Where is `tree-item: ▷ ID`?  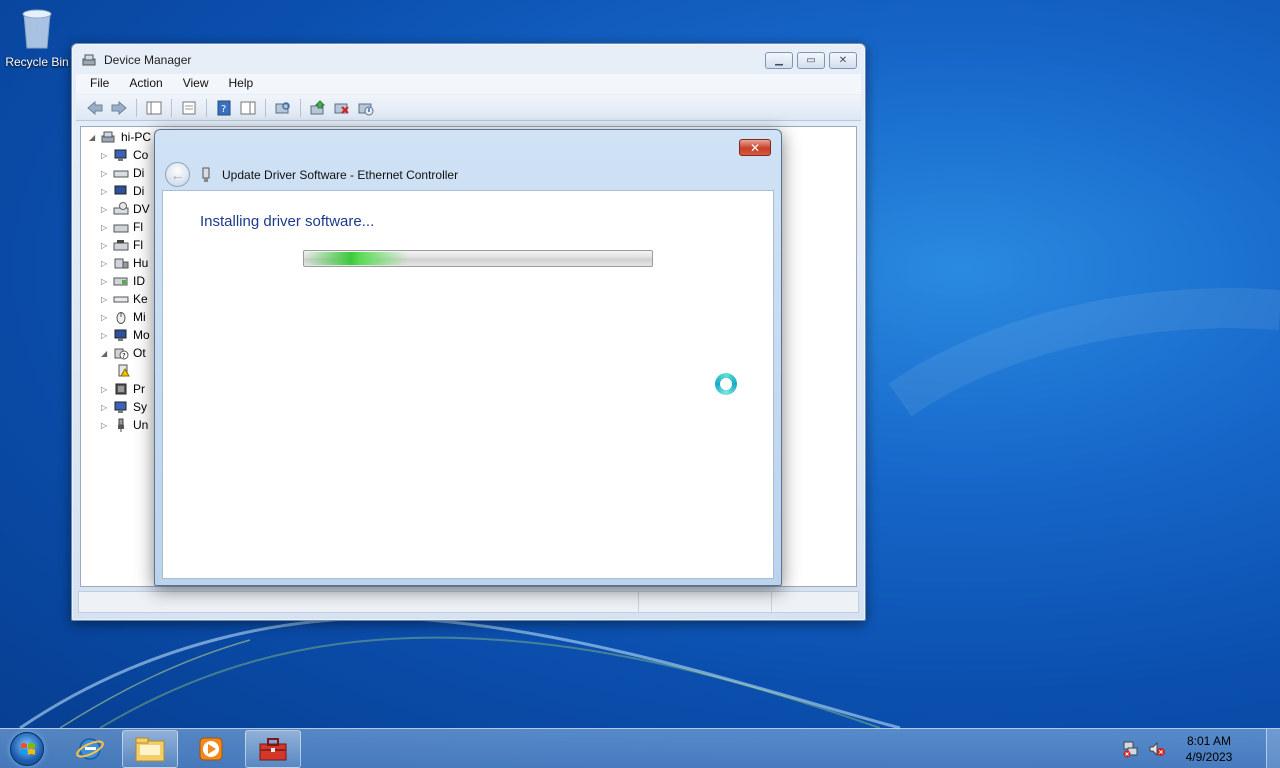 tree-item: ▷ ID is located at coordinates (123, 281).